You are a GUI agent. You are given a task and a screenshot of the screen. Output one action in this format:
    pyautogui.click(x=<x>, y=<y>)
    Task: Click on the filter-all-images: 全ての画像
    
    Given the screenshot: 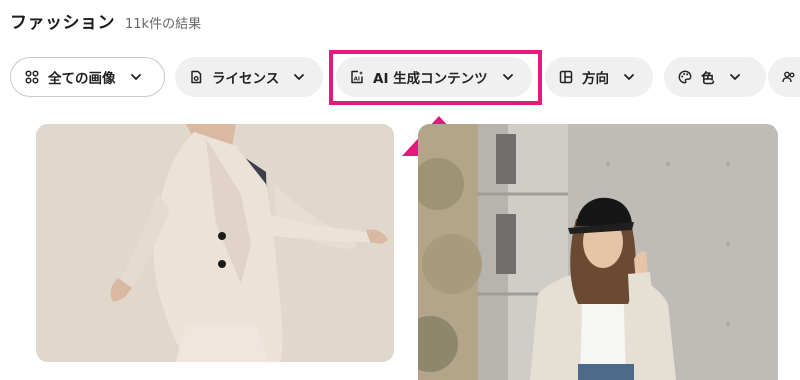 What is the action you would take?
    pyautogui.click(x=87, y=77)
    